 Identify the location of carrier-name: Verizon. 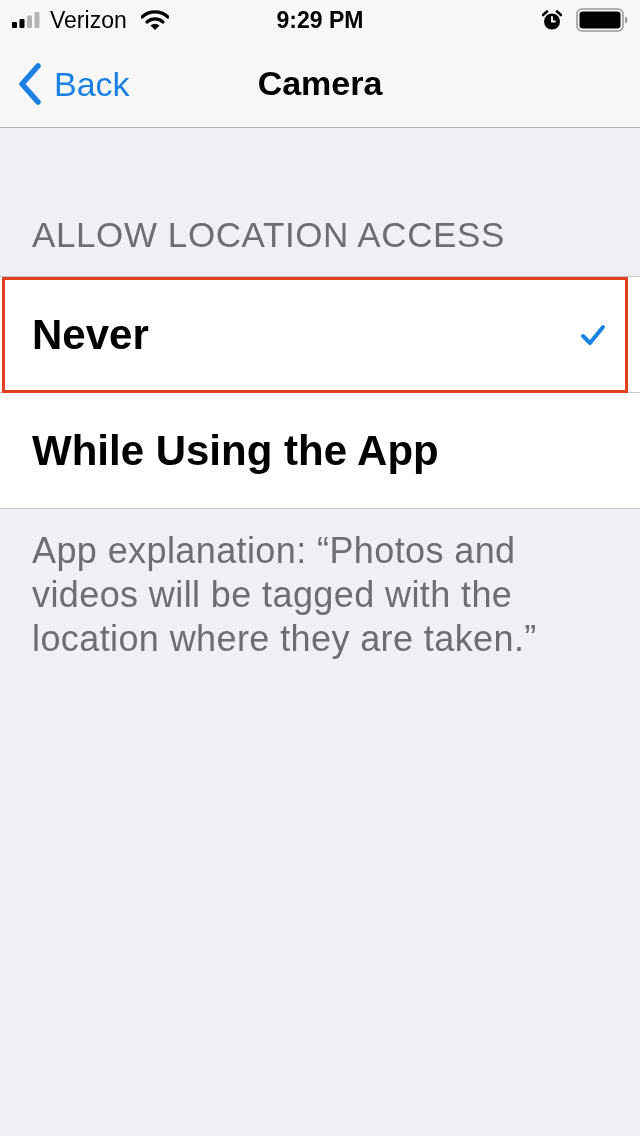
(88, 20).